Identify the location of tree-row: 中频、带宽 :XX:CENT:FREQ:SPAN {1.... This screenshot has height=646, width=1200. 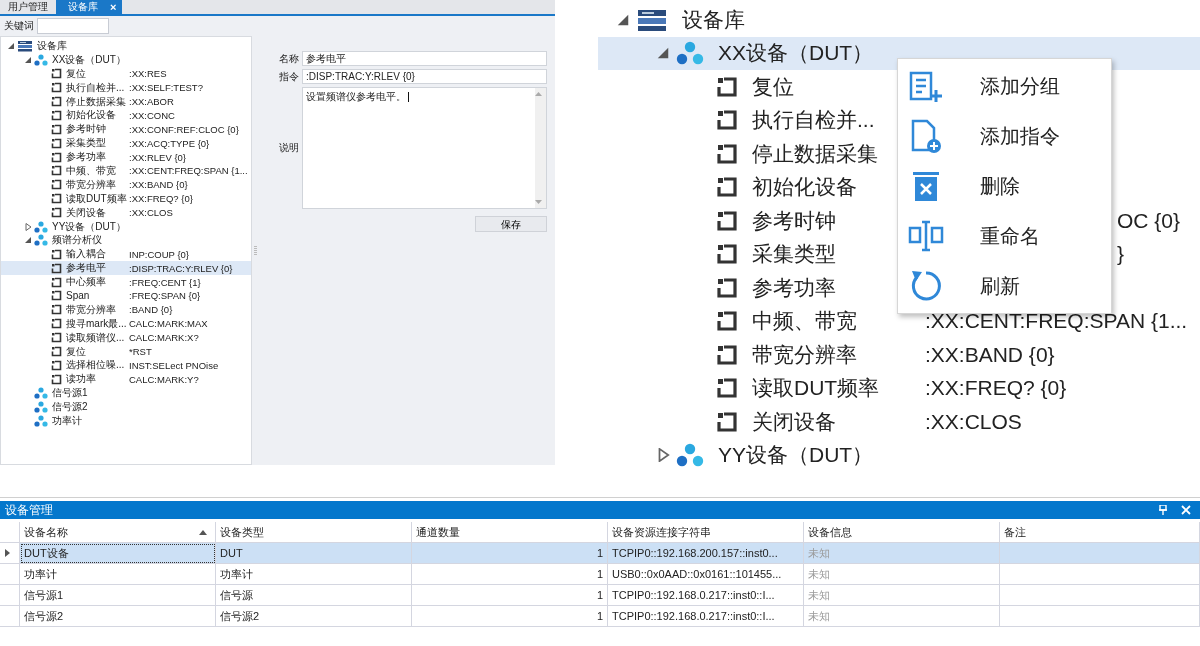
(126, 171).